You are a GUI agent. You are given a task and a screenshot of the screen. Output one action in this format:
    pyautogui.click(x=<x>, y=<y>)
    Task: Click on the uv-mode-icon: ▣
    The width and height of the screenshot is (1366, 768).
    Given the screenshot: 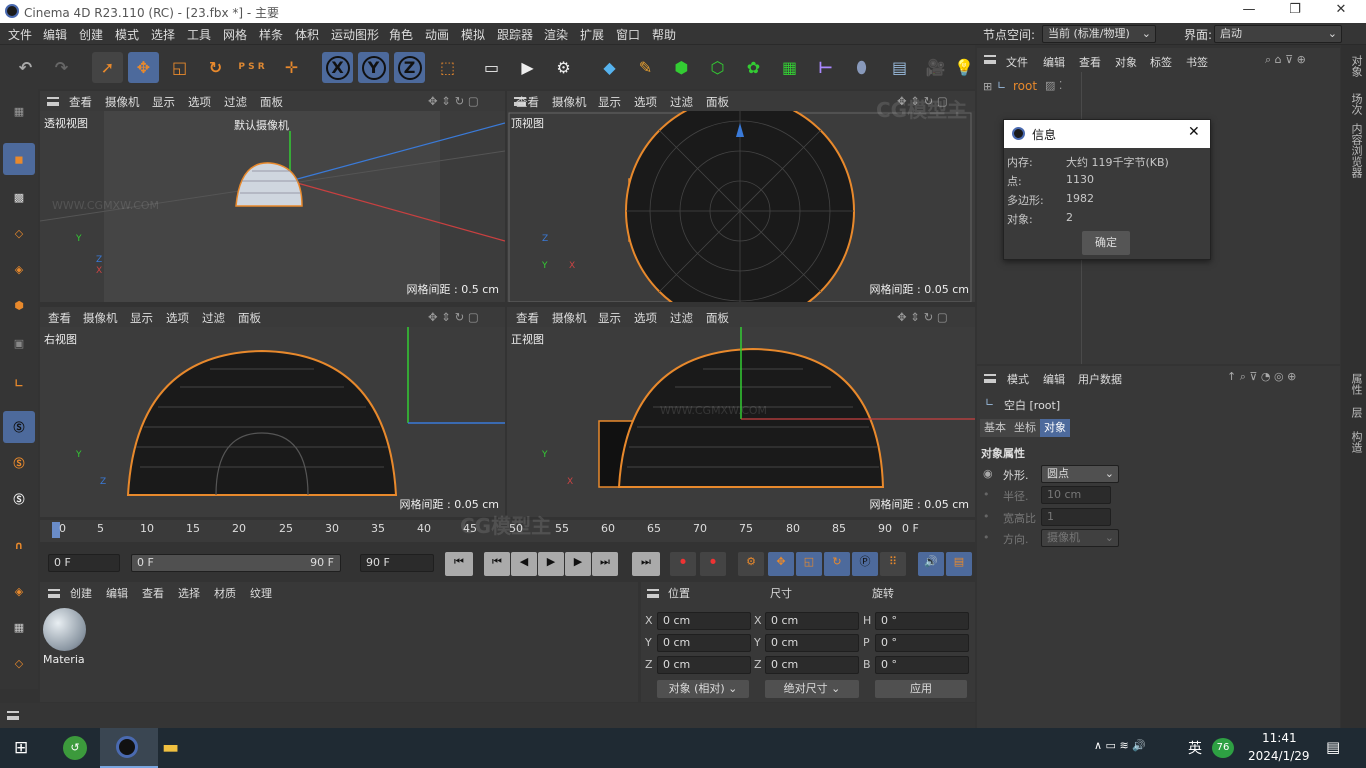 What is the action you would take?
    pyautogui.click(x=19, y=343)
    